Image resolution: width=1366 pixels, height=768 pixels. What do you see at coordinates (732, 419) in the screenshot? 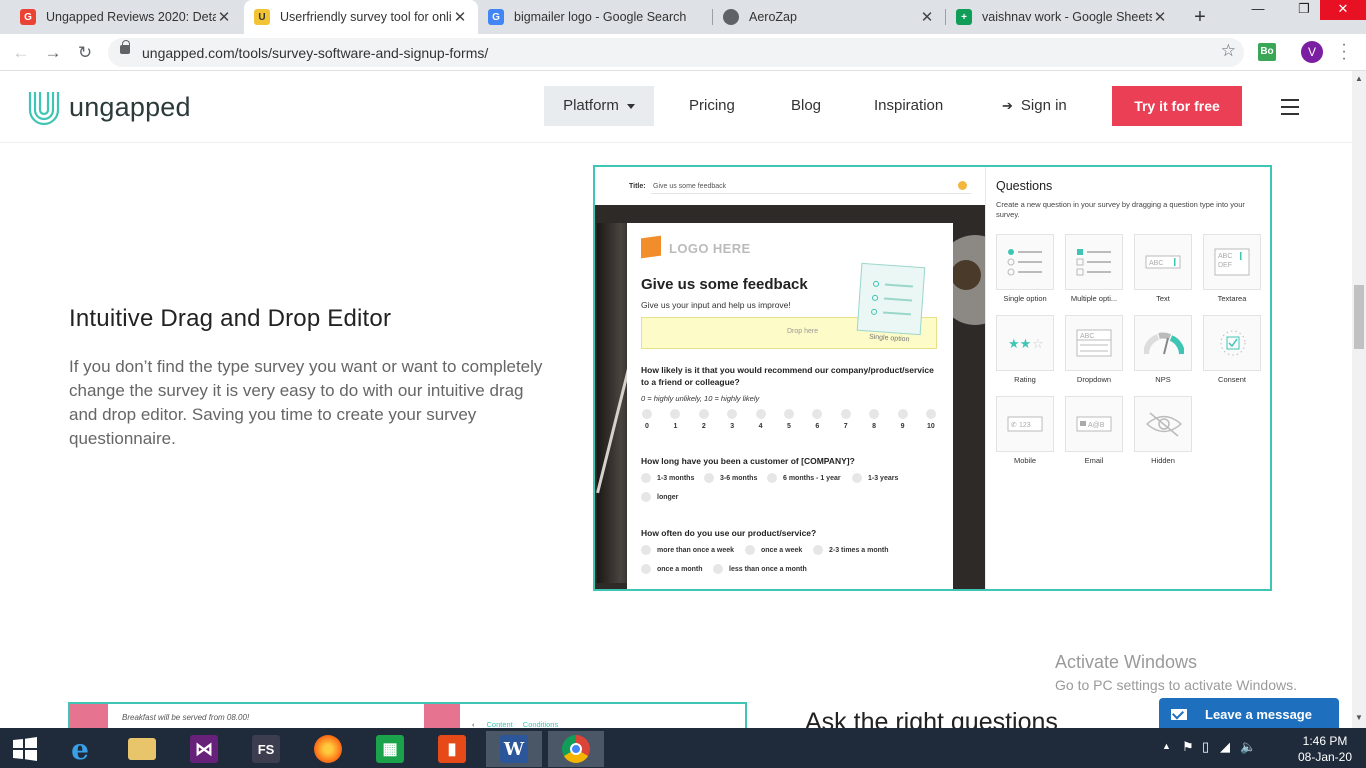
I see `scale-option: 3` at bounding box center [732, 419].